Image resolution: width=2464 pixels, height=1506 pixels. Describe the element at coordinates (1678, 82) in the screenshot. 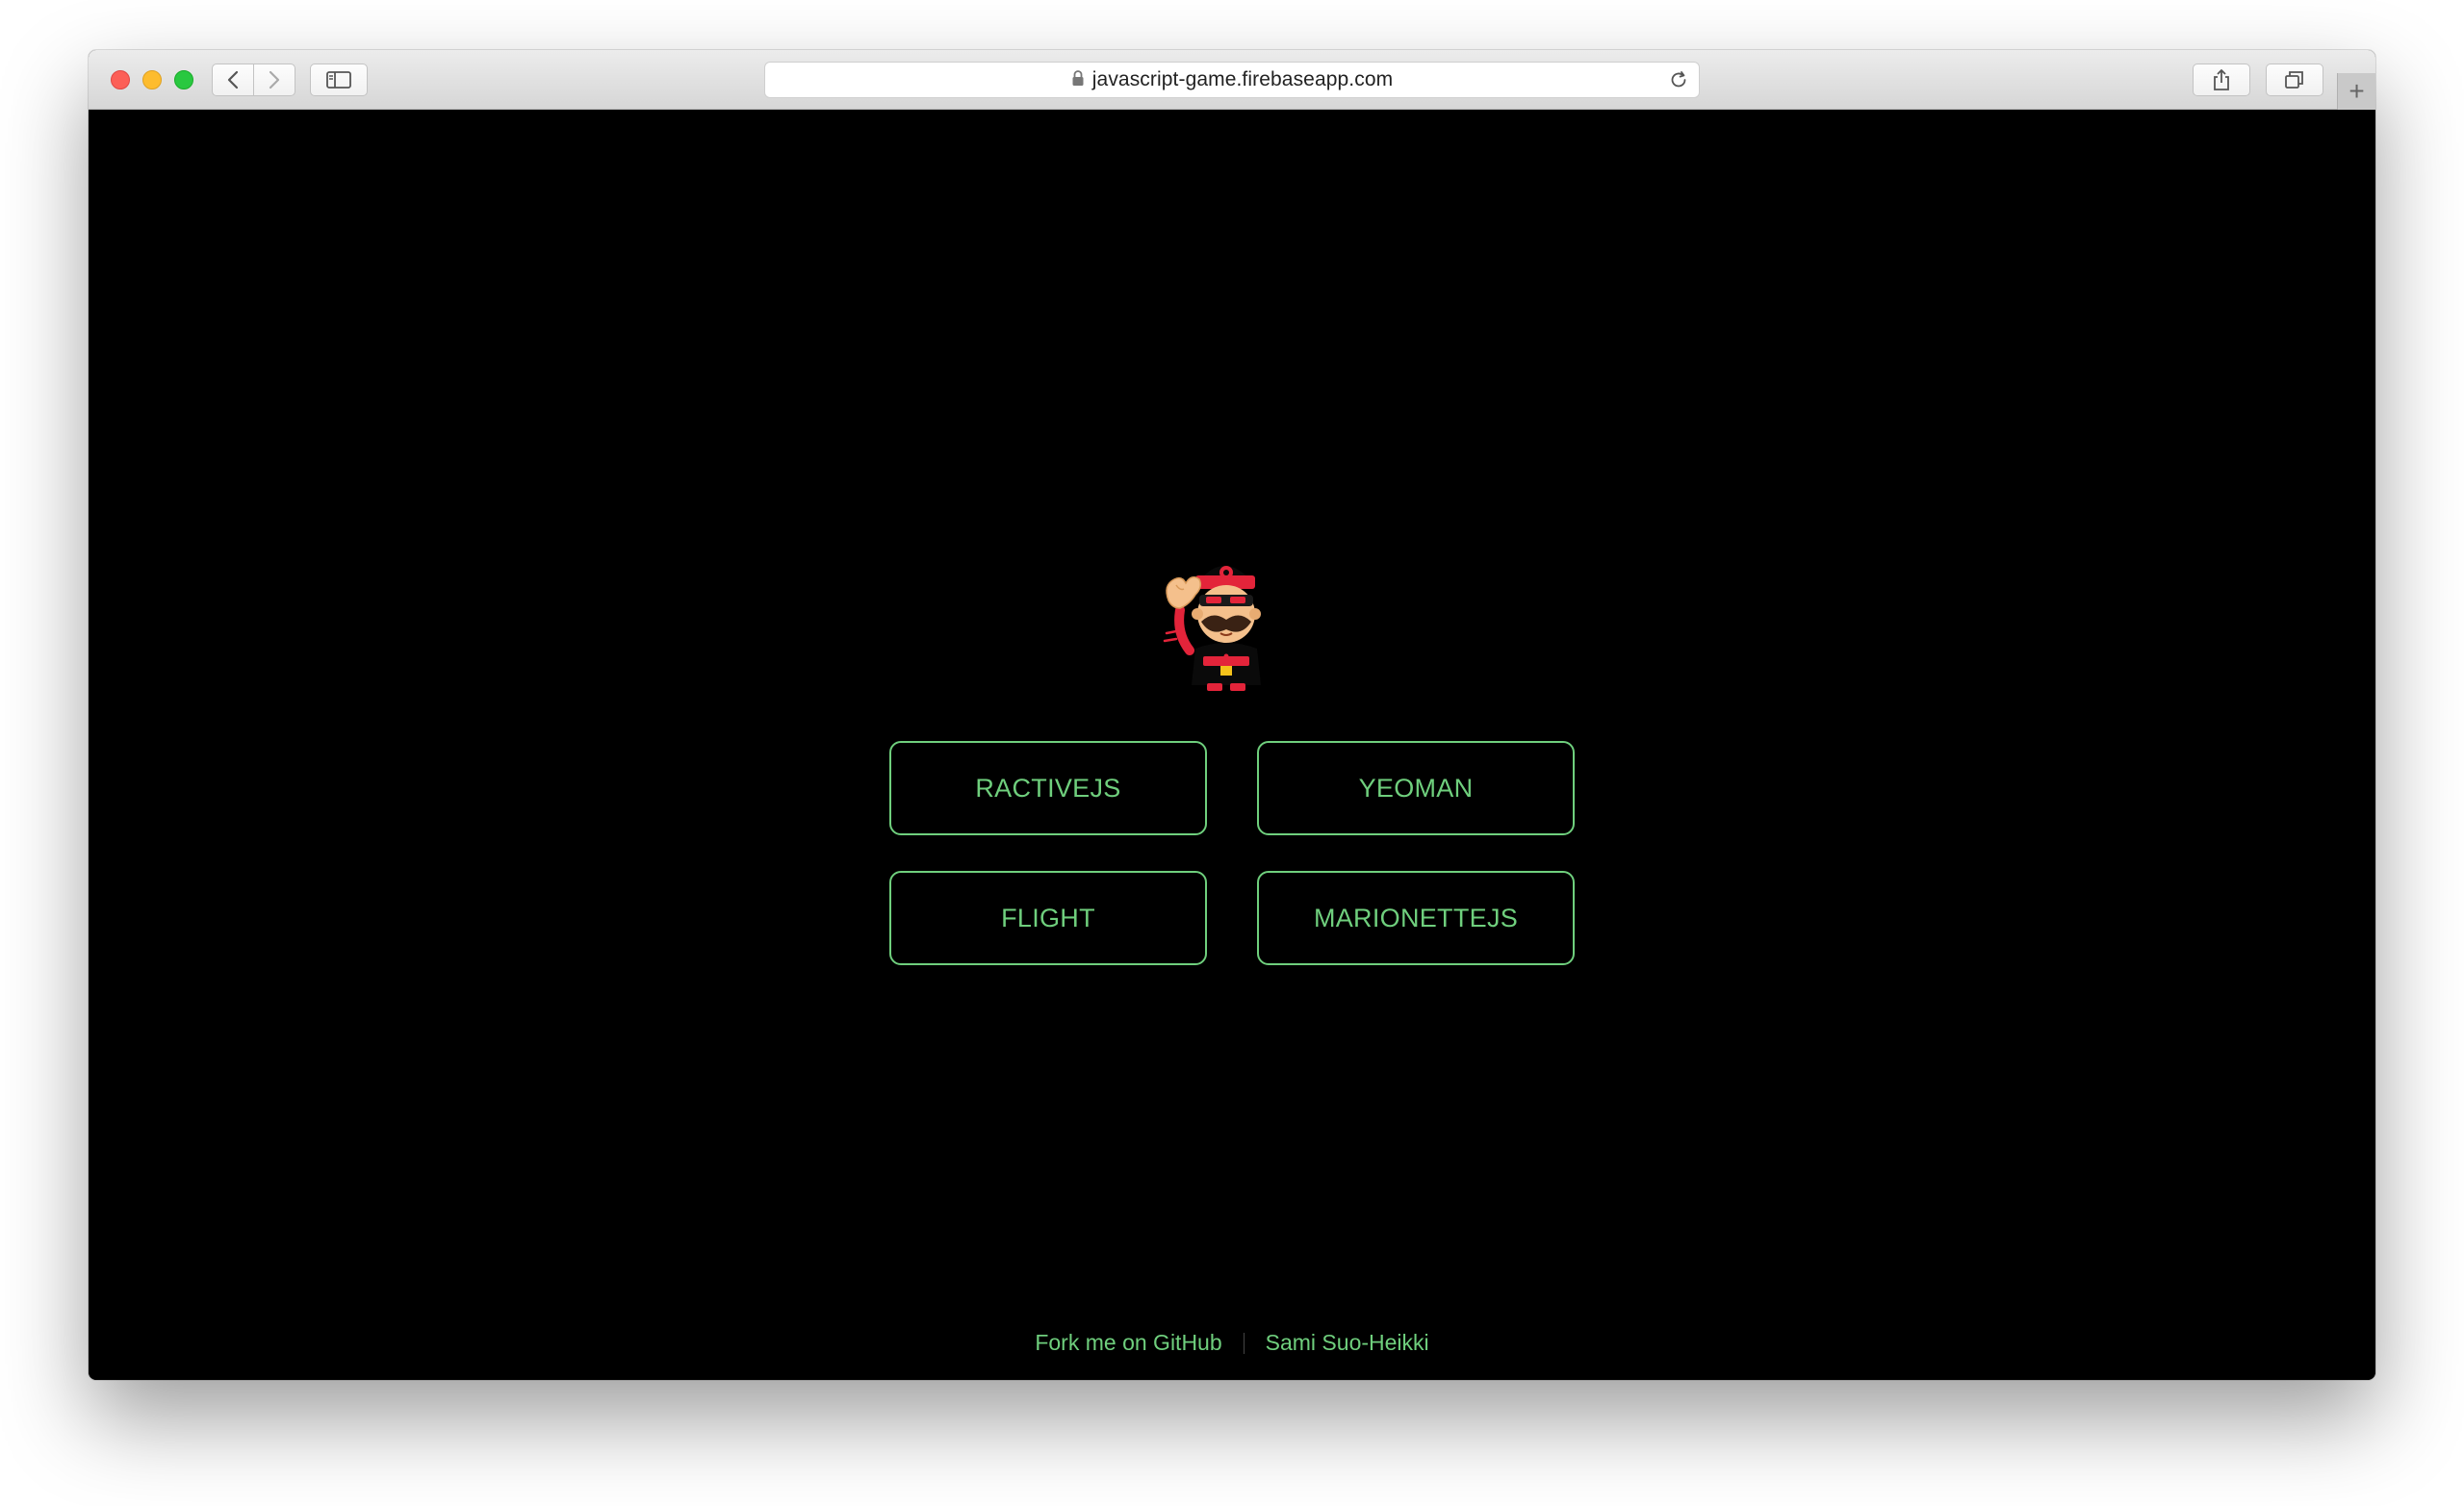

I see `reload-icon` at that location.